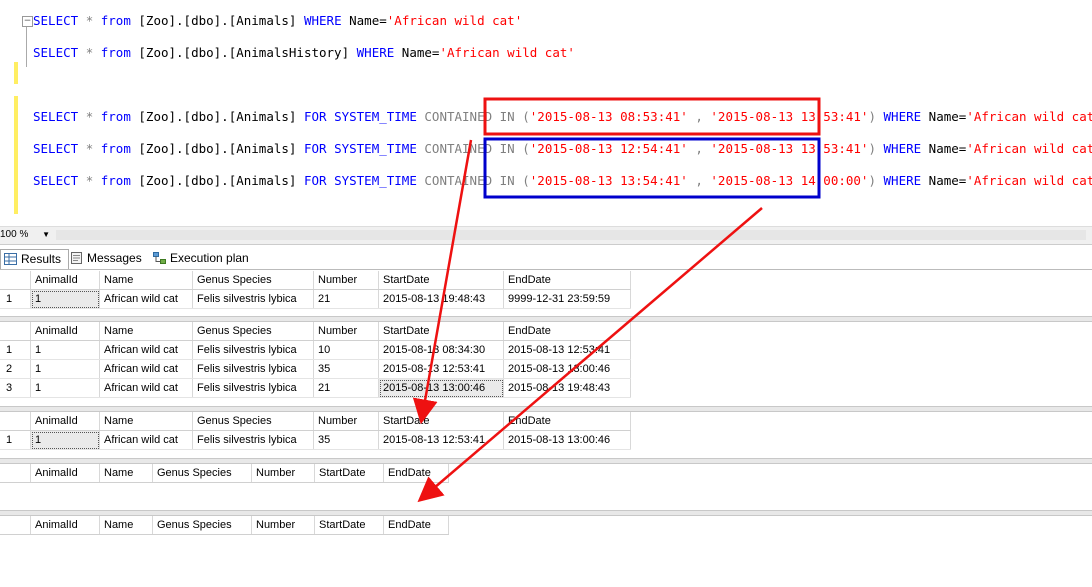 This screenshot has width=1092, height=587. I want to click on row-number: 3, so click(15, 388).